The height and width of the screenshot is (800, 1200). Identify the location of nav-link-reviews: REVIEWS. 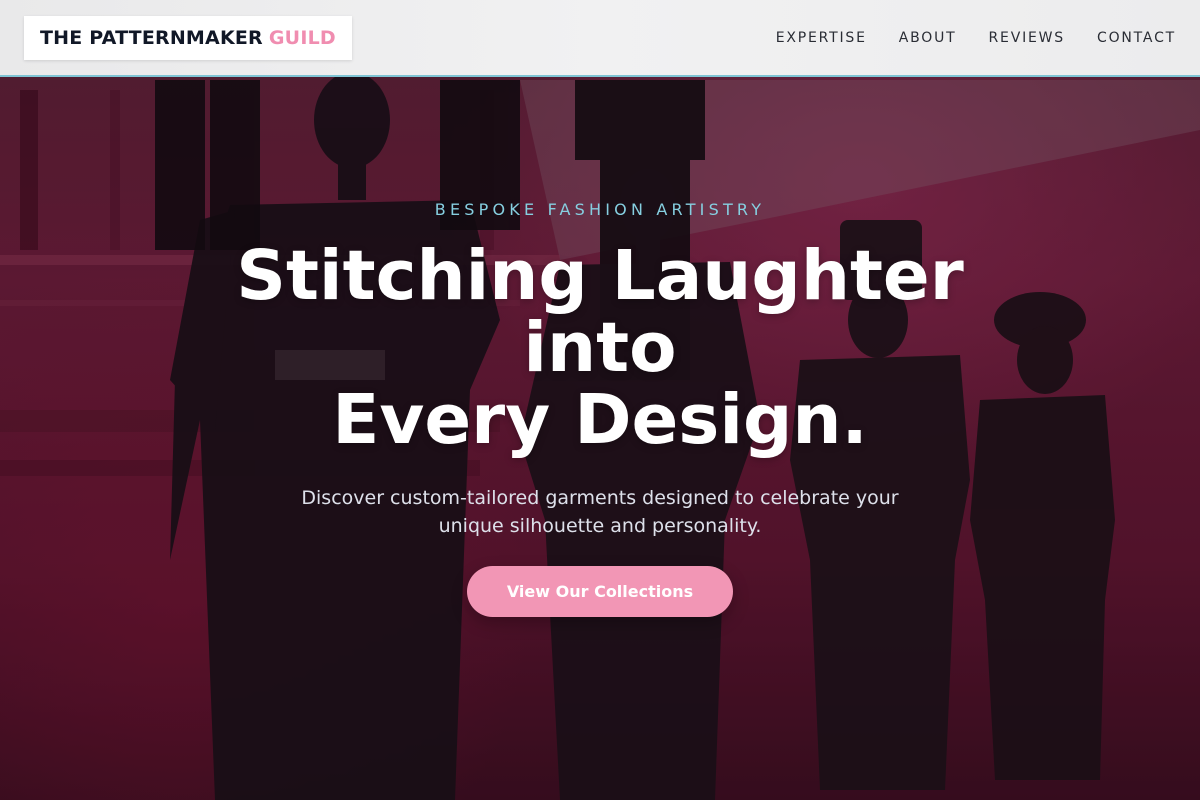
(1027, 38).